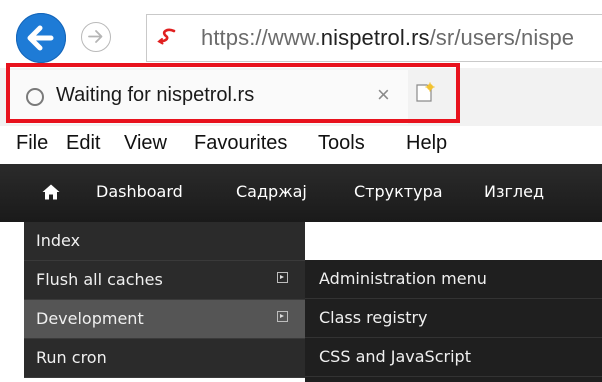  Describe the element at coordinates (99, 279) in the screenshot. I see `dropdown-item-label: Flush all caches` at that location.